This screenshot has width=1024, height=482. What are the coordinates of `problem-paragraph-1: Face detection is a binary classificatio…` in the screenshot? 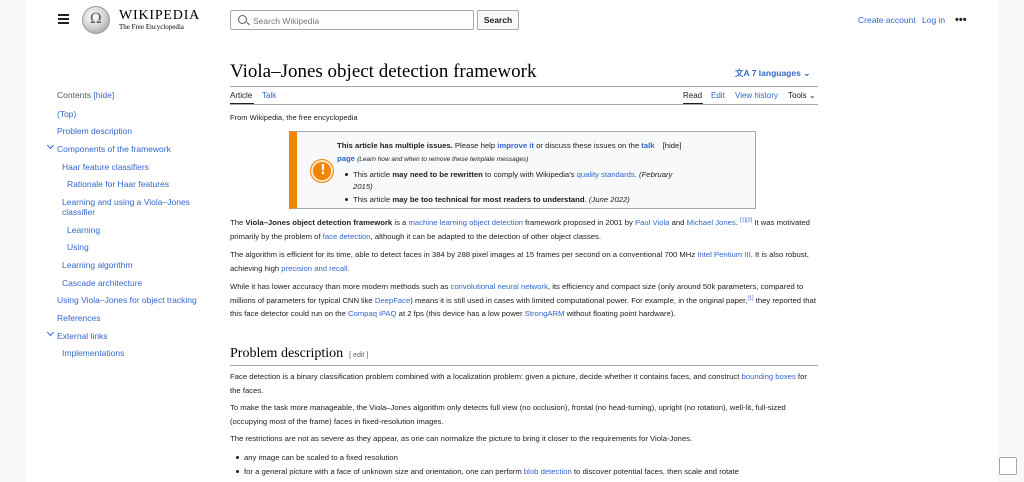 It's located at (524, 383).